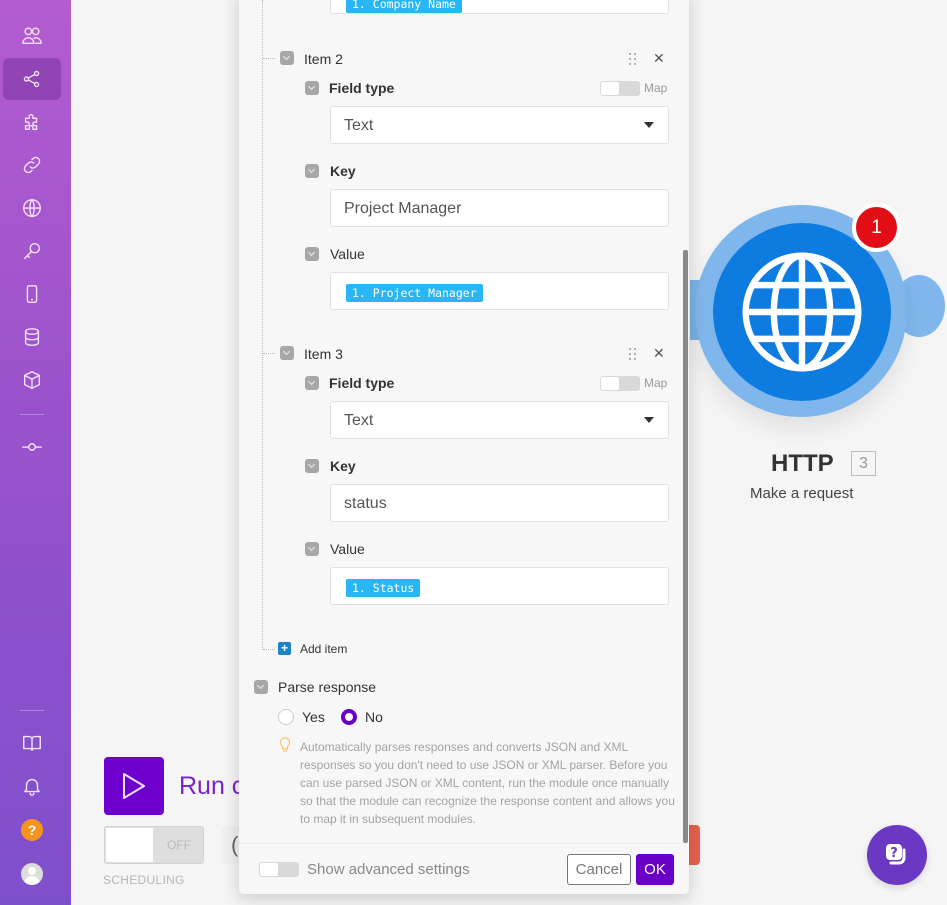 The height and width of the screenshot is (905, 947). What do you see at coordinates (499, 291) in the screenshot?
I see `value-input: 1. Project Manager` at bounding box center [499, 291].